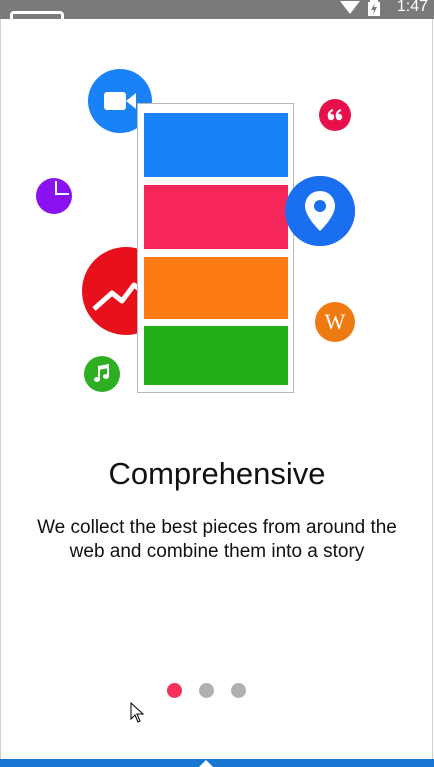  What do you see at coordinates (217, 763) in the screenshot?
I see `bottom-navigation-bar` at bounding box center [217, 763].